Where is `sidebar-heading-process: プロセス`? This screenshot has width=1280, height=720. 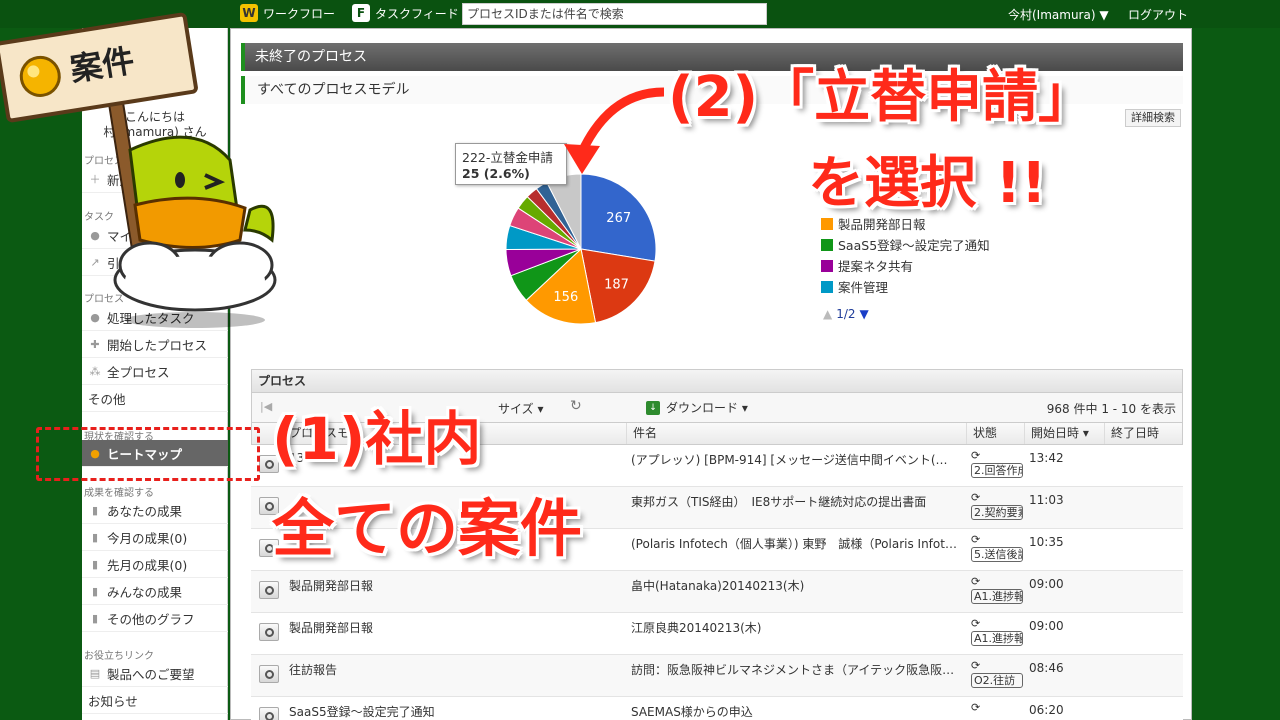
sidebar-heading-process: プロセス is located at coordinates (104, 299).